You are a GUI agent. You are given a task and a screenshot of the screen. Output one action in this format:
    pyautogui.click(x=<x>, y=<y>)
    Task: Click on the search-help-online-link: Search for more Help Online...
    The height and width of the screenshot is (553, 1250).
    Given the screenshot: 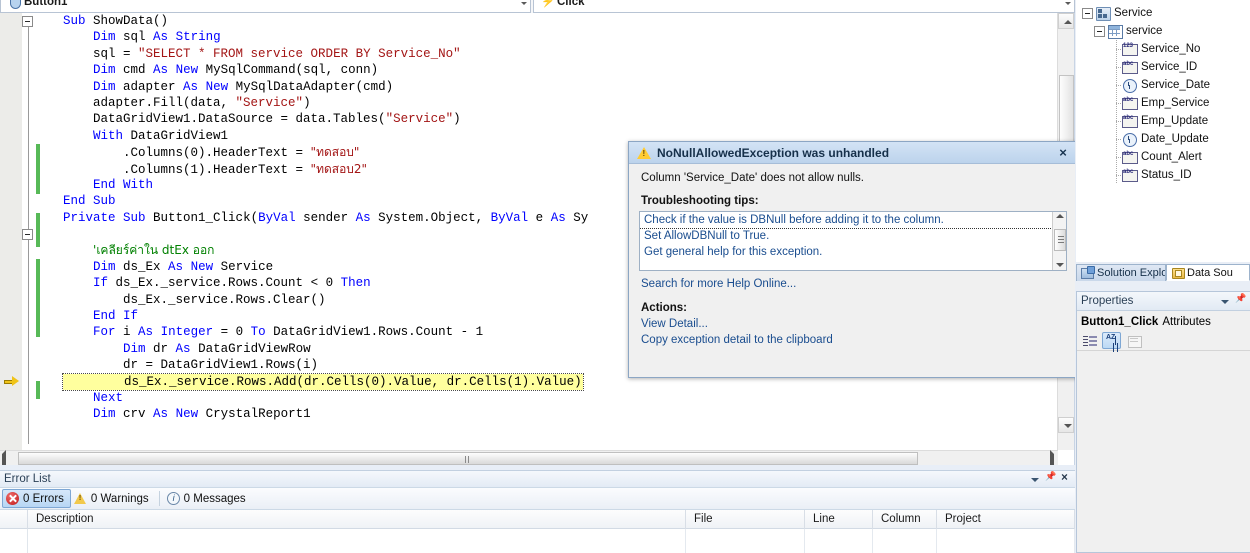 What is the action you would take?
    pyautogui.click(x=718, y=284)
    